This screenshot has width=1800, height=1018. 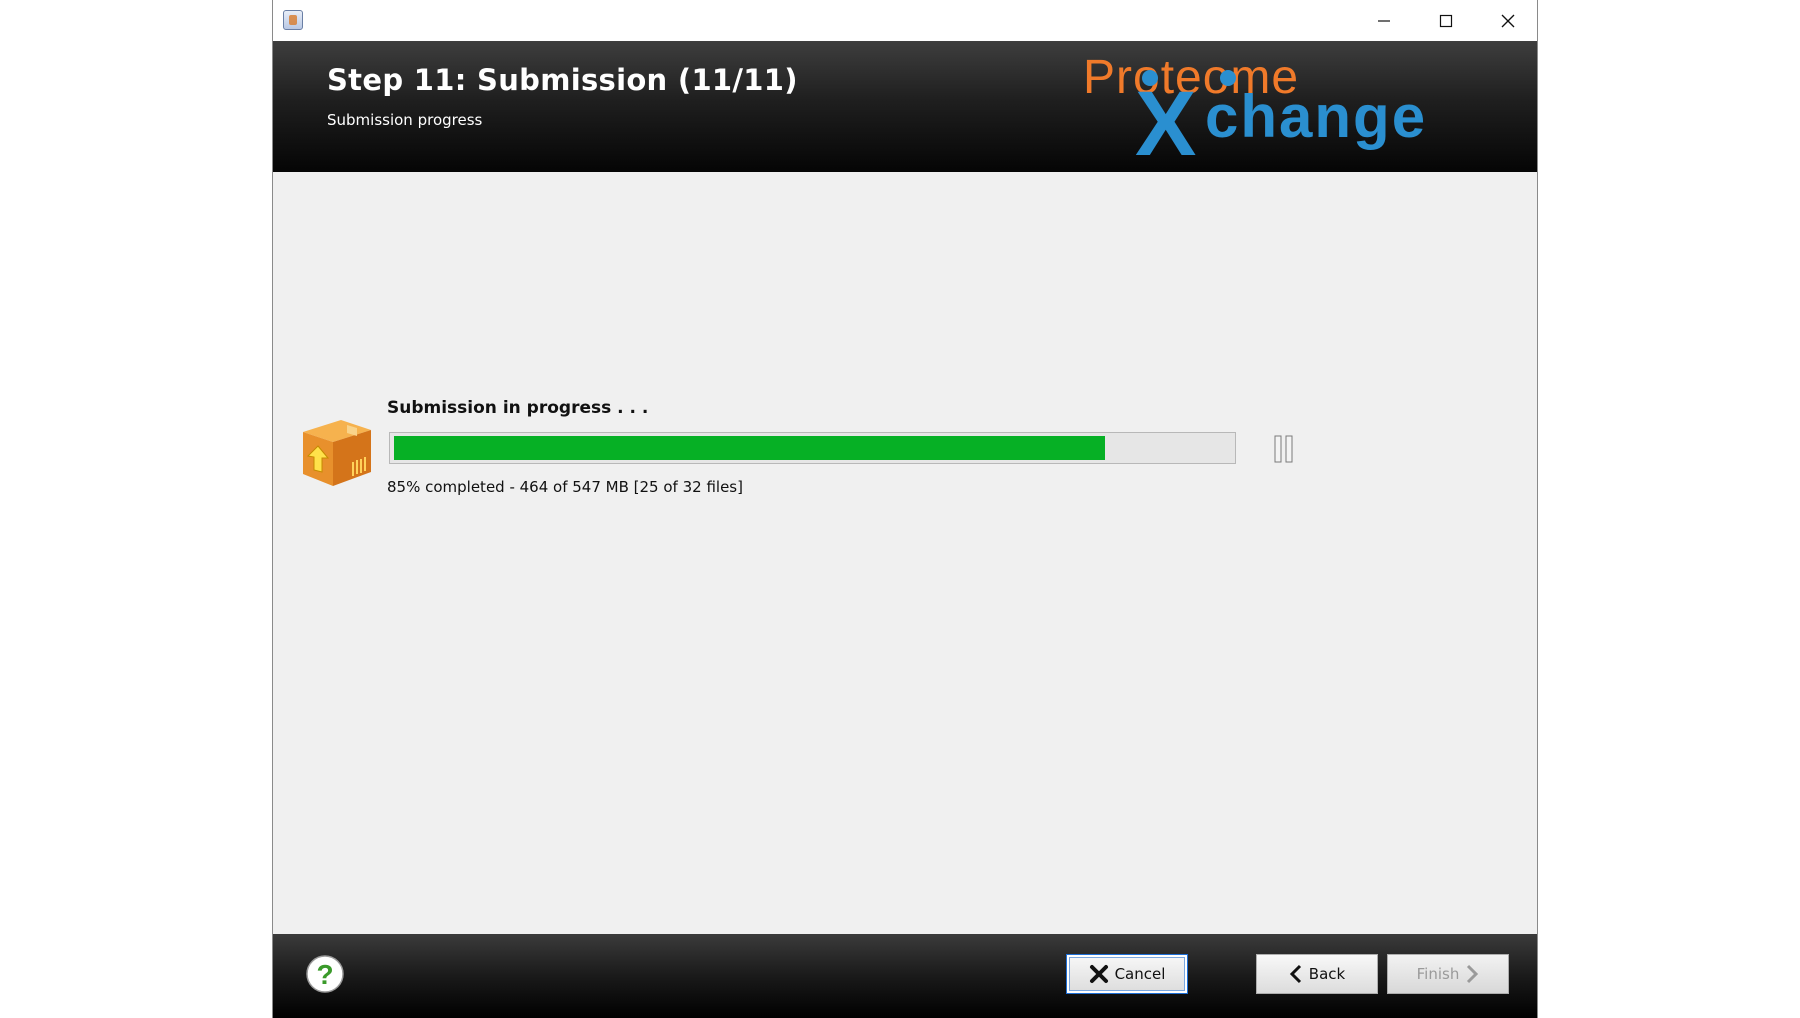 I want to click on java-app-icon, so click(x=293, y=20).